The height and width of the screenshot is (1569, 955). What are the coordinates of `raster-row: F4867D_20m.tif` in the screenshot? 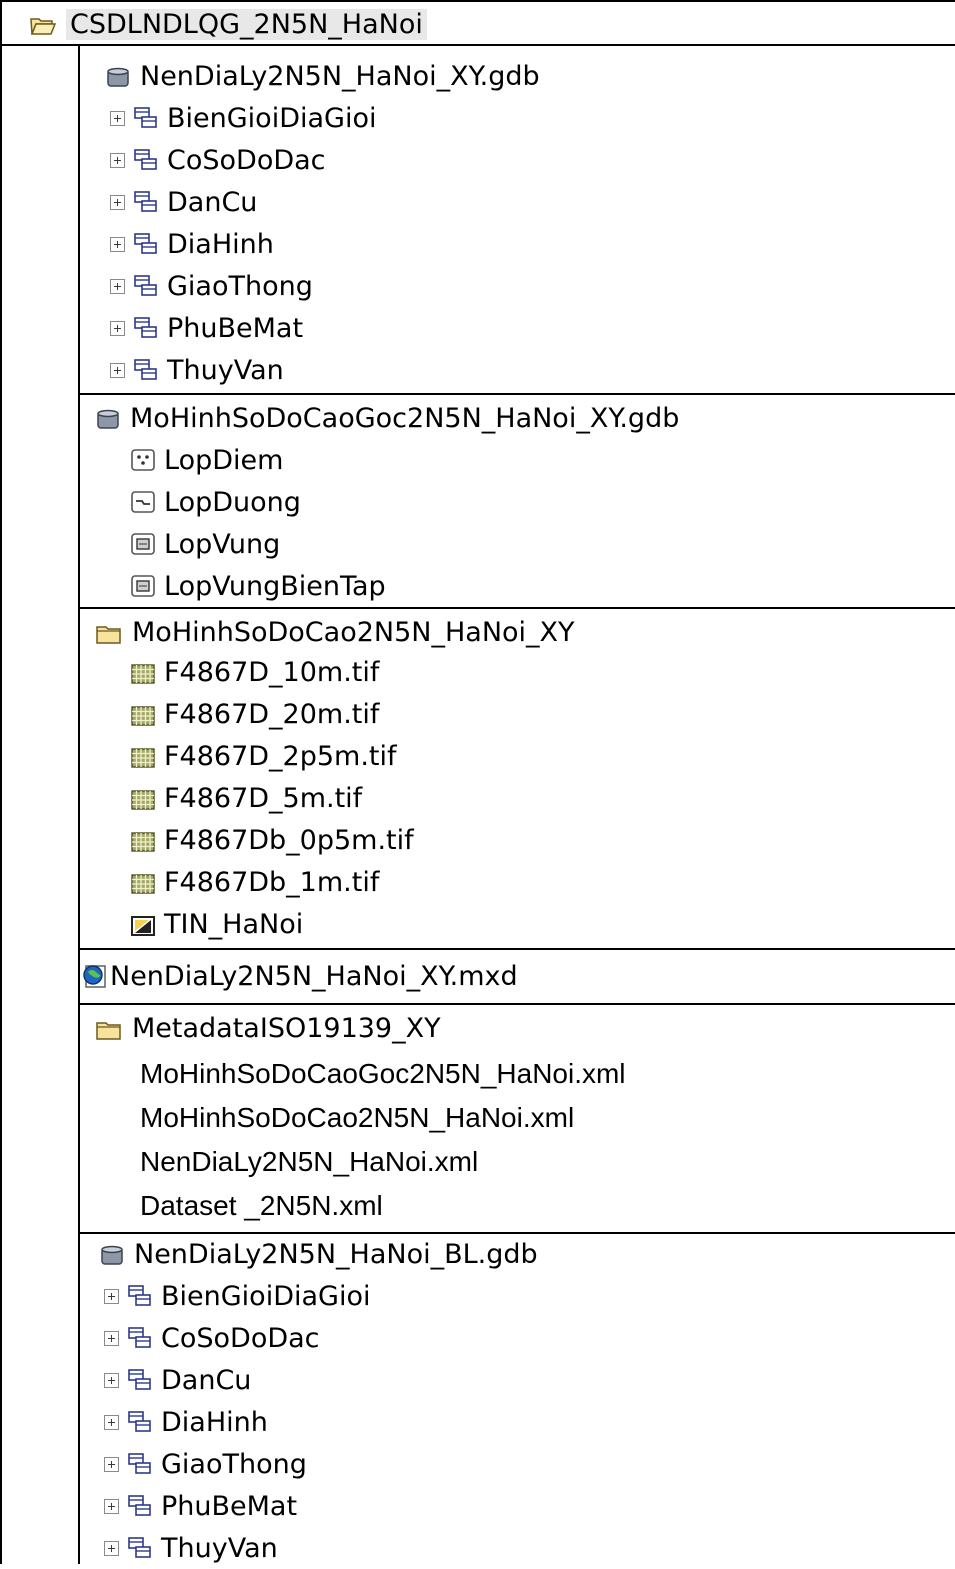 It's located at (254, 714).